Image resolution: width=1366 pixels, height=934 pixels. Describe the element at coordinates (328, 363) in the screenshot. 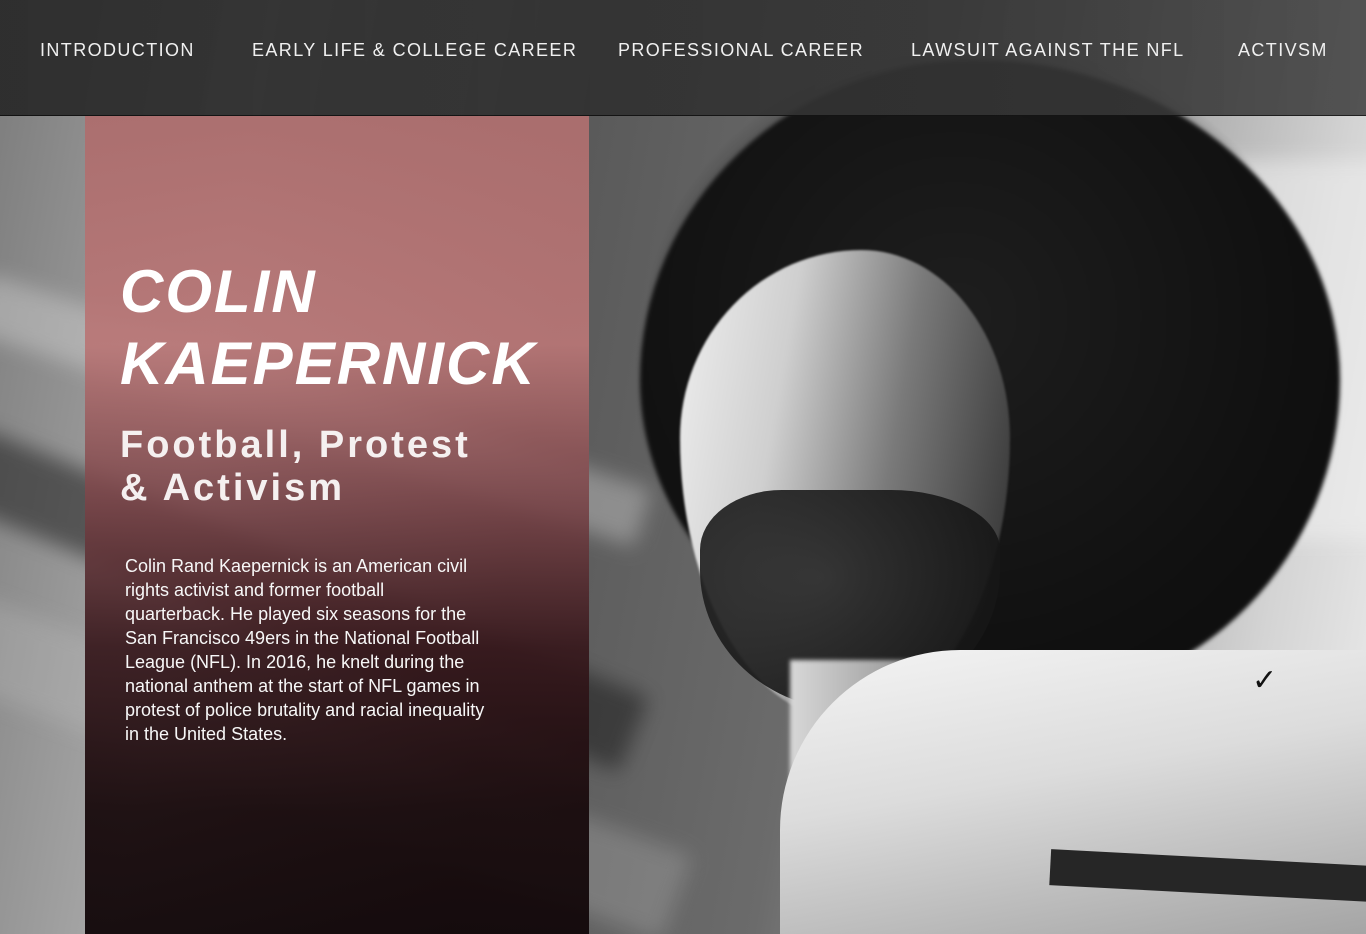

I see `title-line-2: KAEPERNICK` at that location.